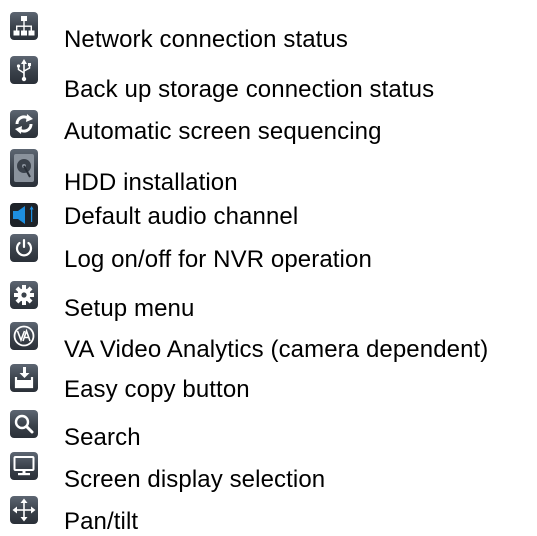 The width and height of the screenshot is (537, 536). Describe the element at coordinates (24, 26) in the screenshot. I see `network-icon` at that location.